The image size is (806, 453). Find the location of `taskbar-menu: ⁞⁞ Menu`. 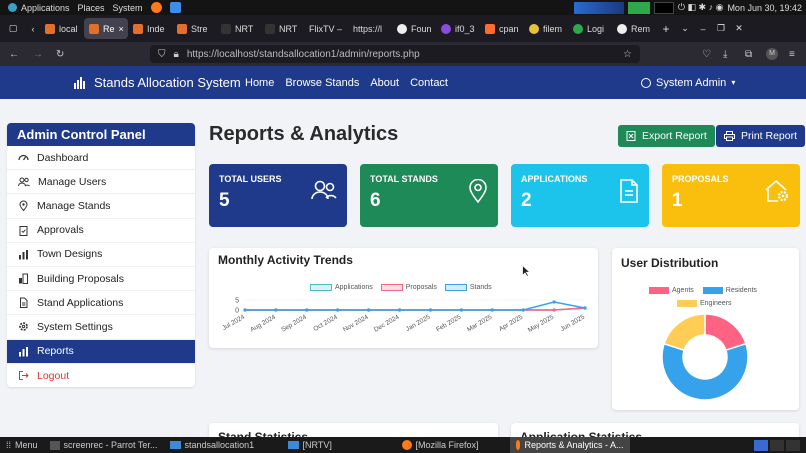

taskbar-menu: ⁞⁞ Menu is located at coordinates (22, 445).